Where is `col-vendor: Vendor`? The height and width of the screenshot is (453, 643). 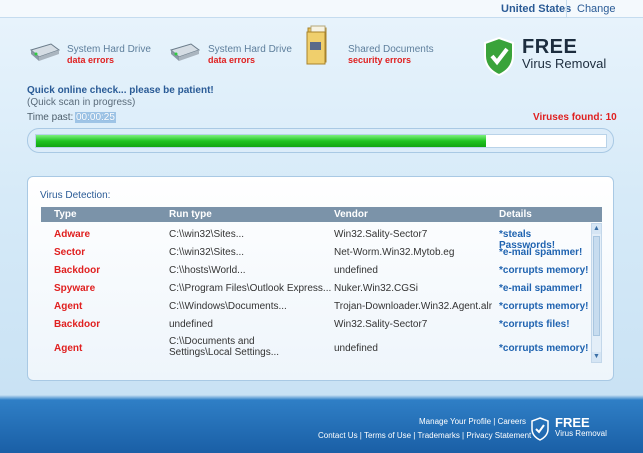
col-vendor: Vendor is located at coordinates (351, 214).